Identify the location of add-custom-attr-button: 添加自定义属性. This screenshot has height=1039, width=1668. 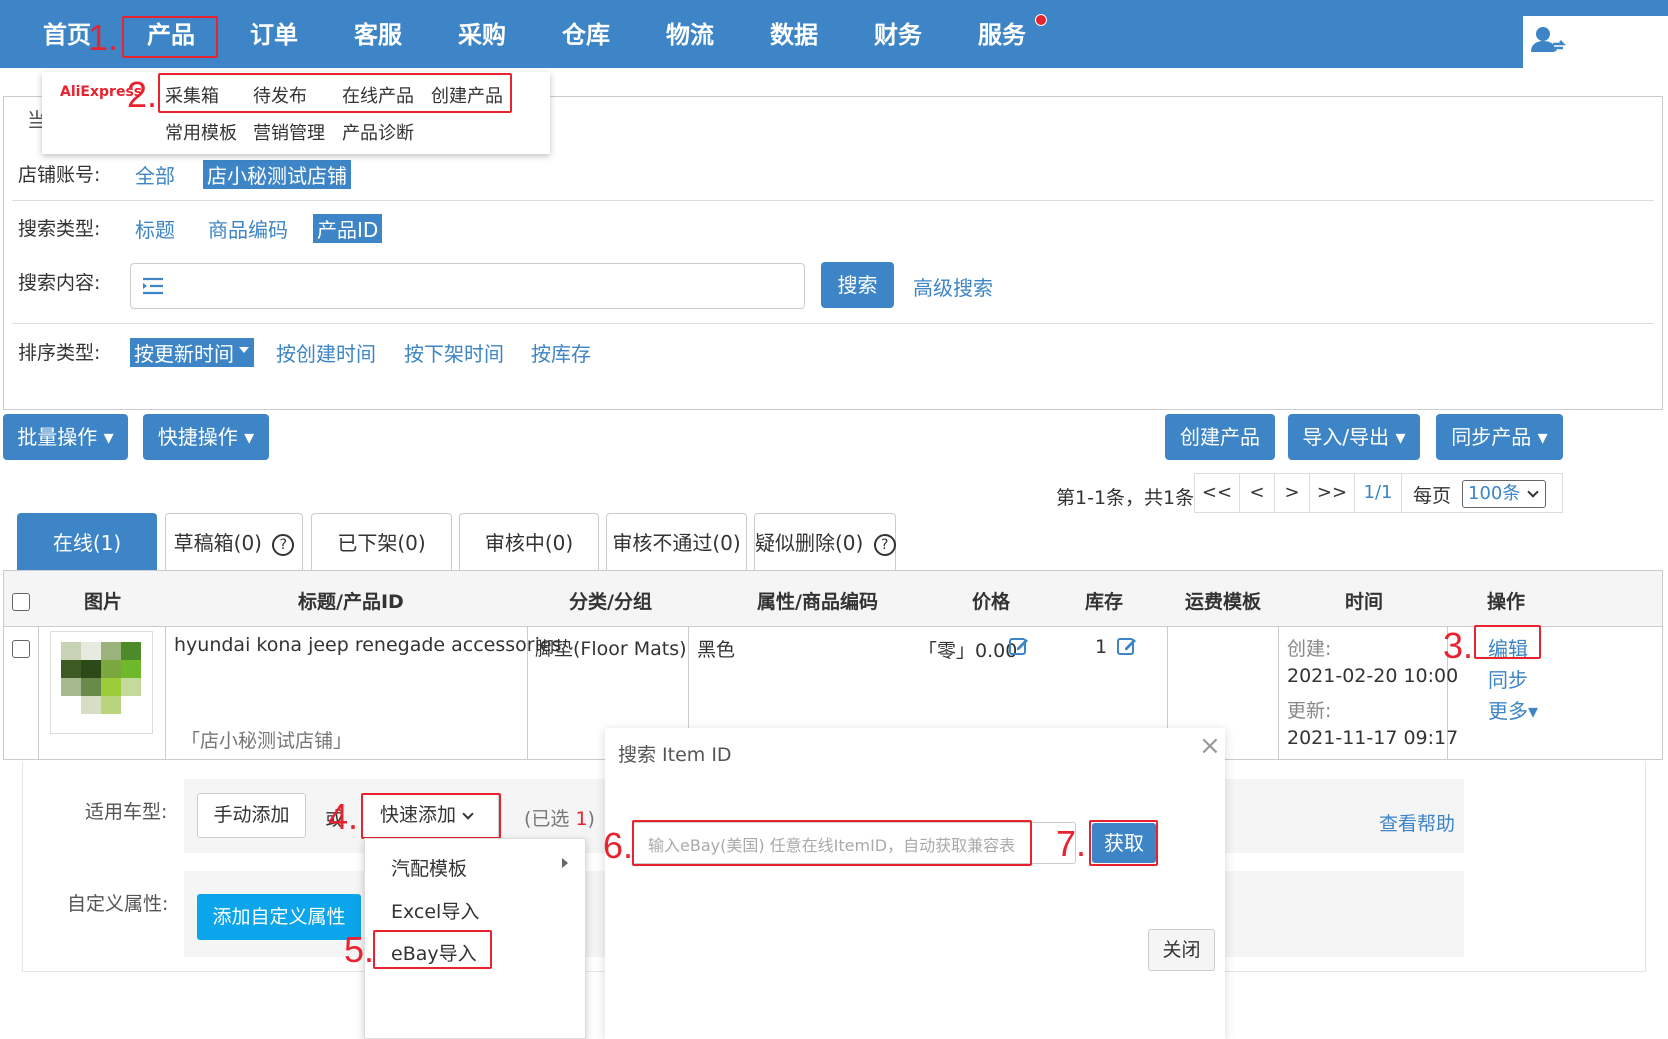
(279, 917).